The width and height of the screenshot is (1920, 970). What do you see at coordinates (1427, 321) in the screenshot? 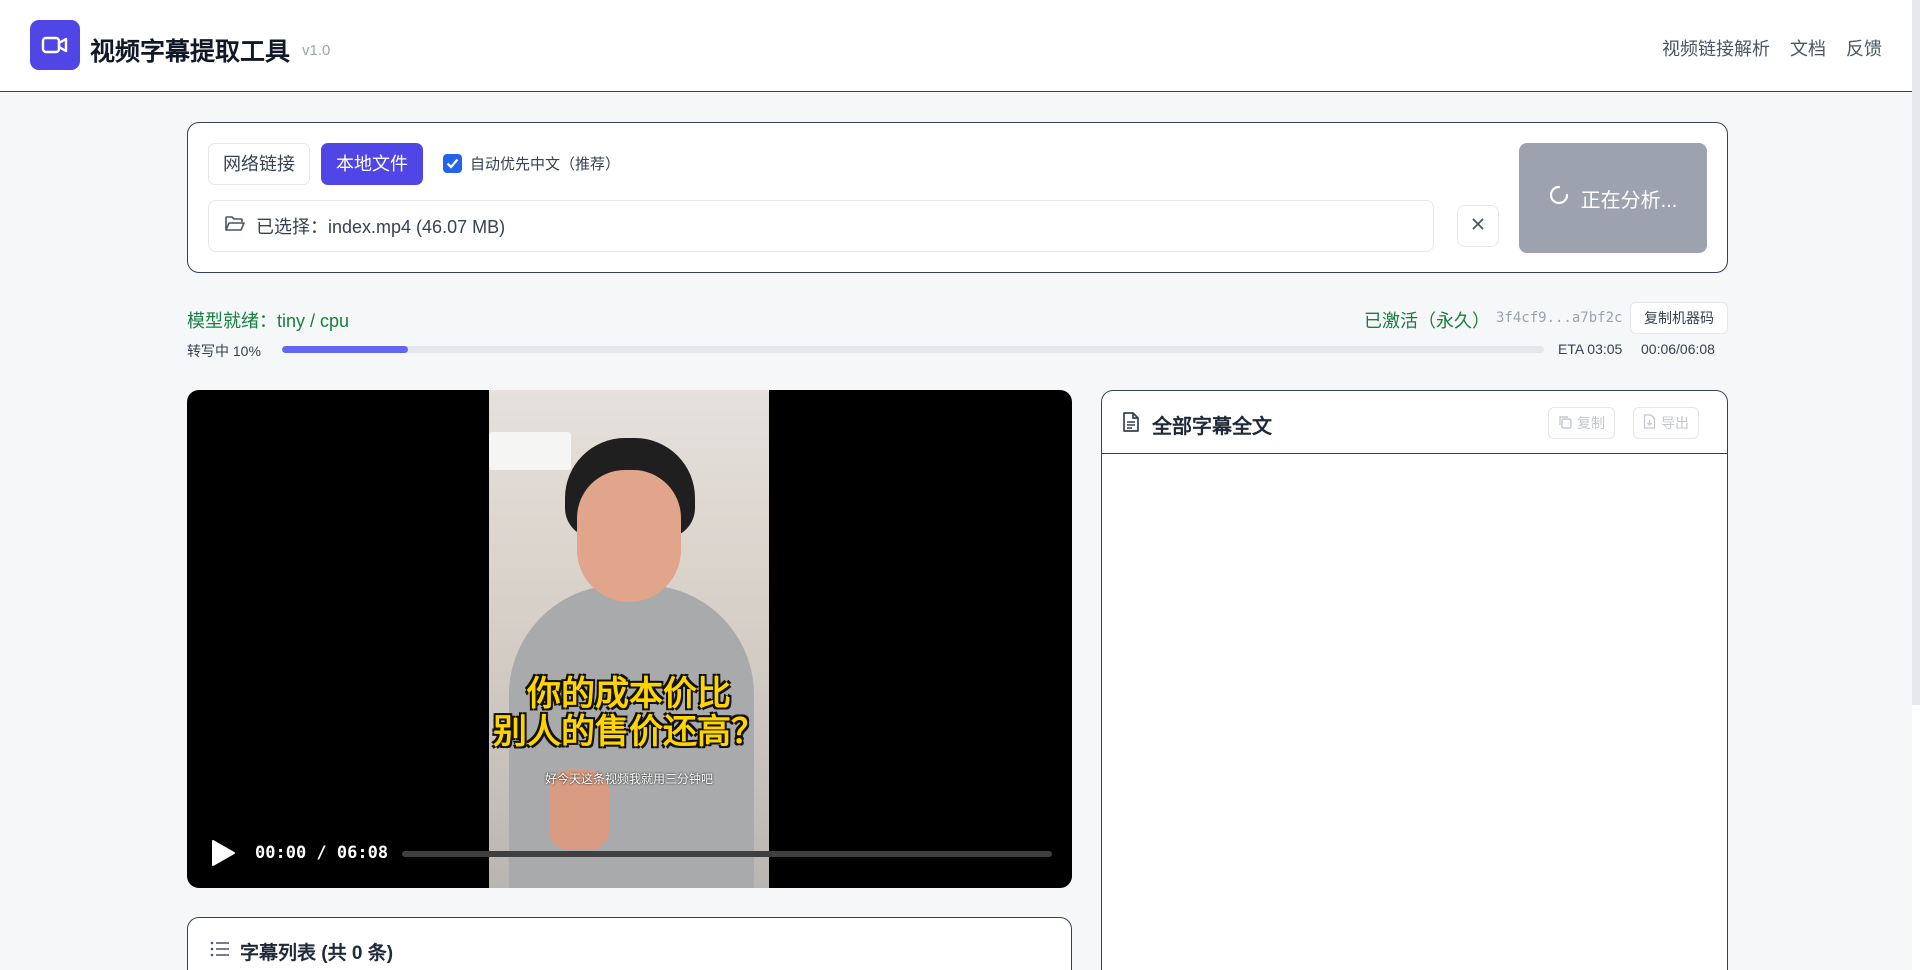
I see `activation-status: 已激活（永久）` at bounding box center [1427, 321].